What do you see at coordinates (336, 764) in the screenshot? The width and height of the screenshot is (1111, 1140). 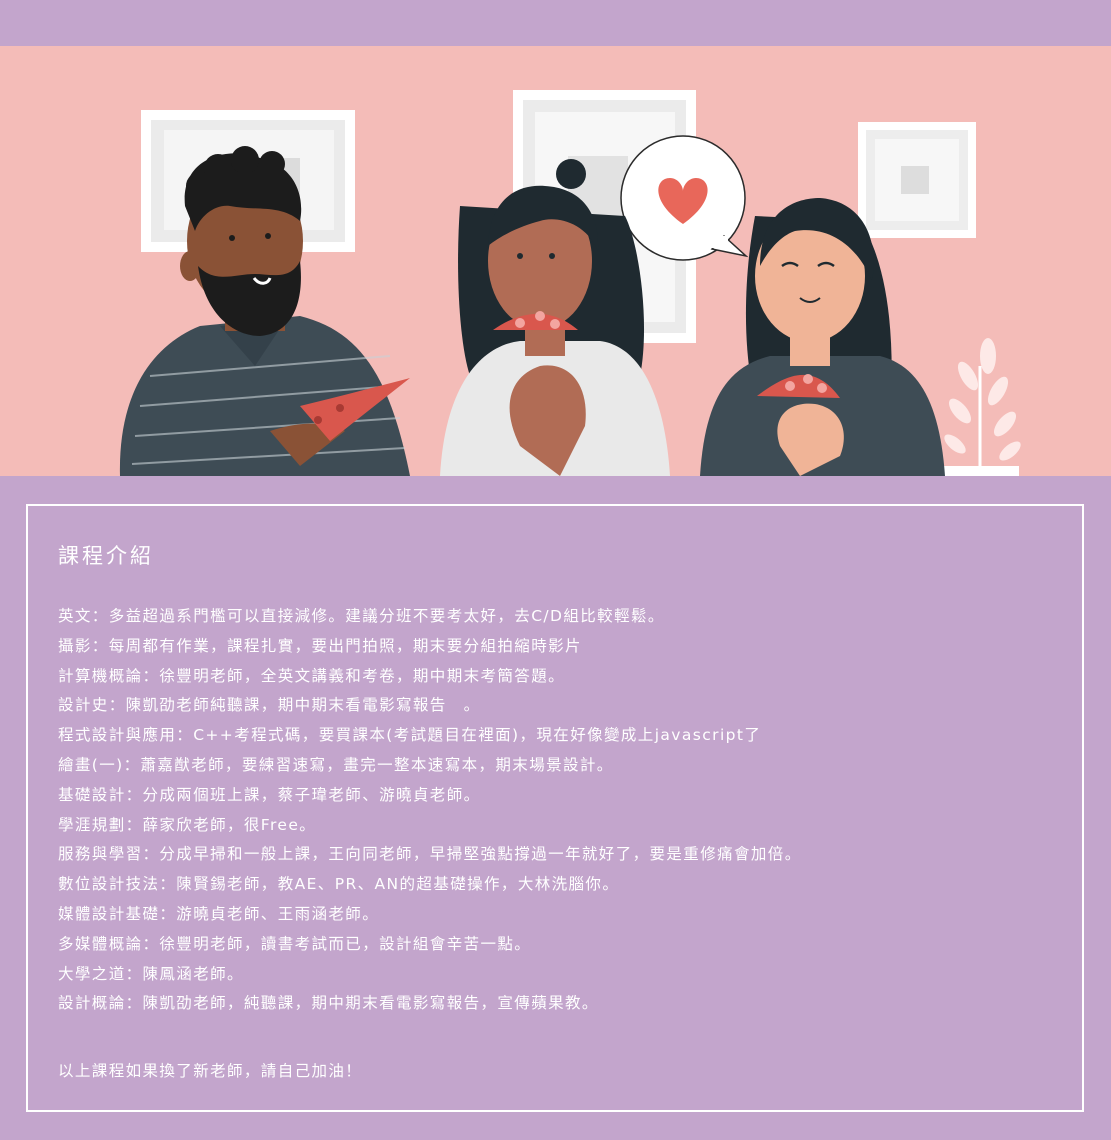 I see `list-item: 繪畫(一)：蕭嘉猷老師，要練習速寫，畫完一整本速寫本，期末場景設計。` at bounding box center [336, 764].